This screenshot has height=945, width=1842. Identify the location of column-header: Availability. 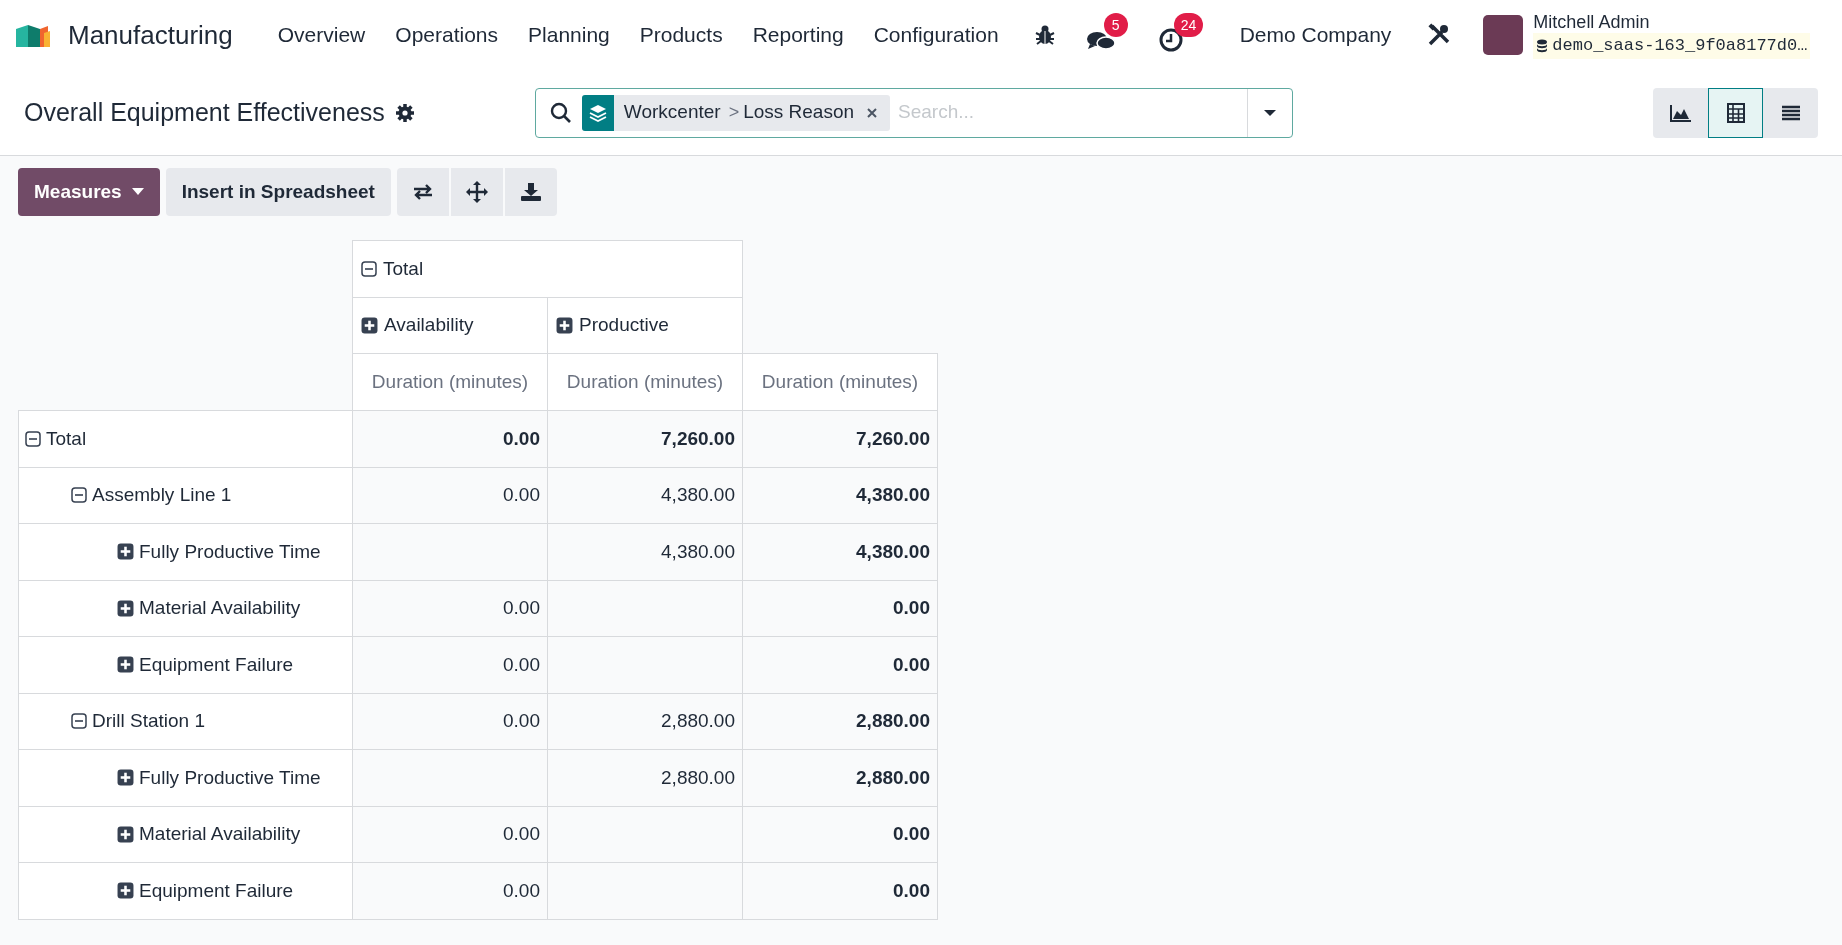
(450, 325).